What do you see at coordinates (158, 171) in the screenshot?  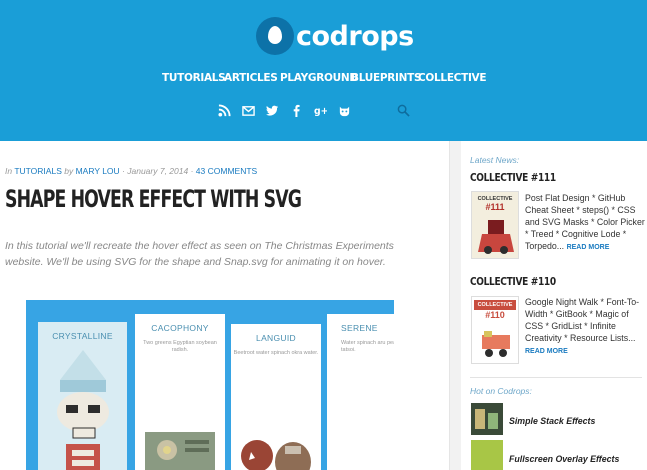 I see `article-date: · January 7, 2014 ·` at bounding box center [158, 171].